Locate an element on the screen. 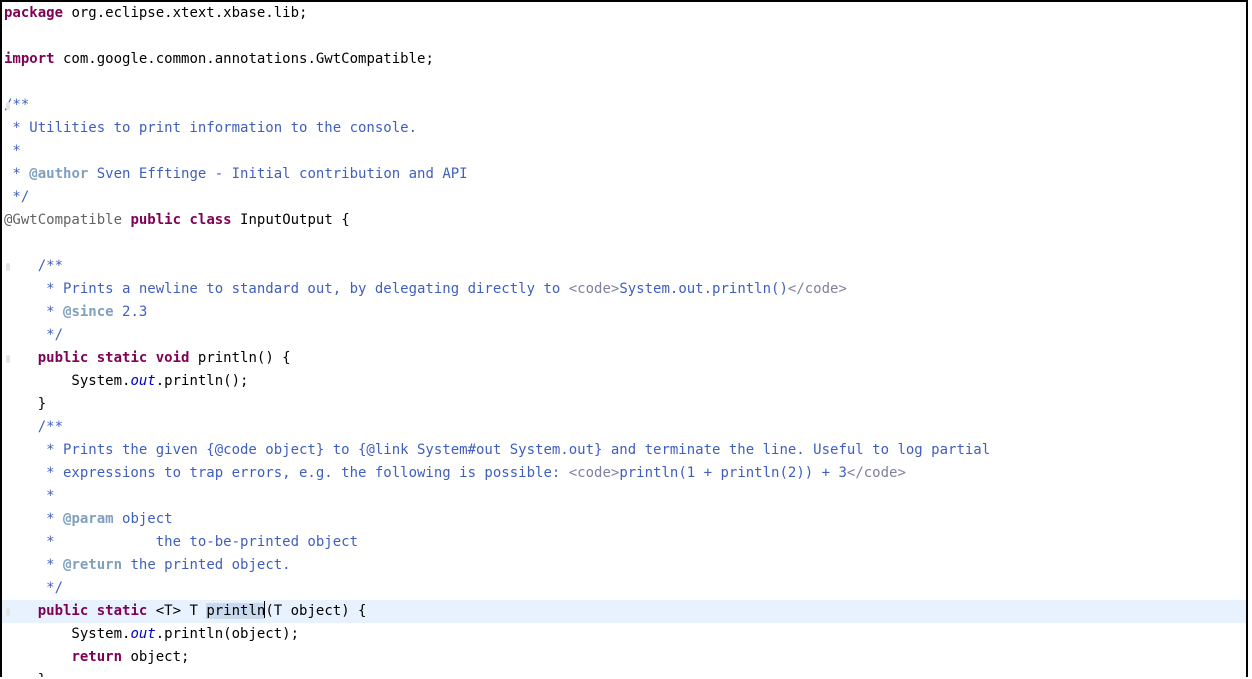 Image resolution: width=1252 pixels, height=679 pixels. code-line-statement: System.out.println(object); is located at coordinates (624, 634).